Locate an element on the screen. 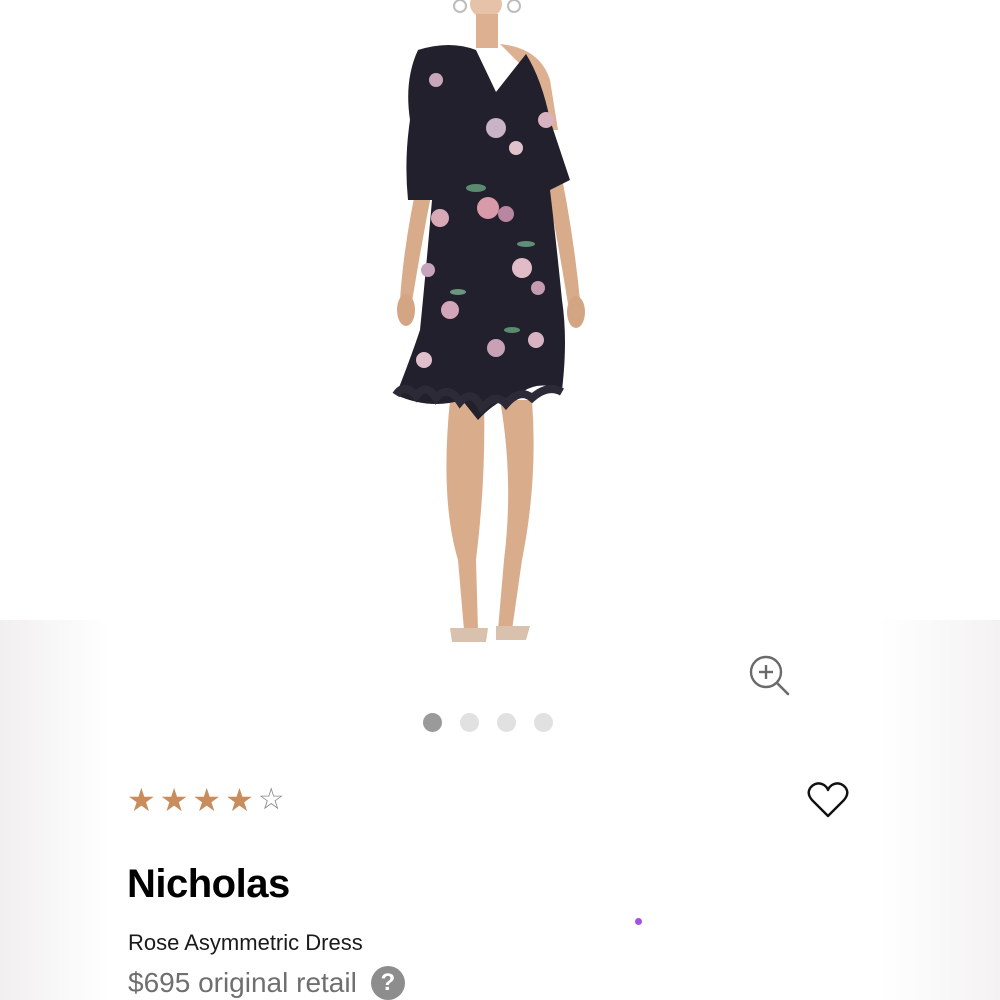 Image resolution: width=1000 pixels, height=1000 pixels. favorite-button is located at coordinates (828, 800).